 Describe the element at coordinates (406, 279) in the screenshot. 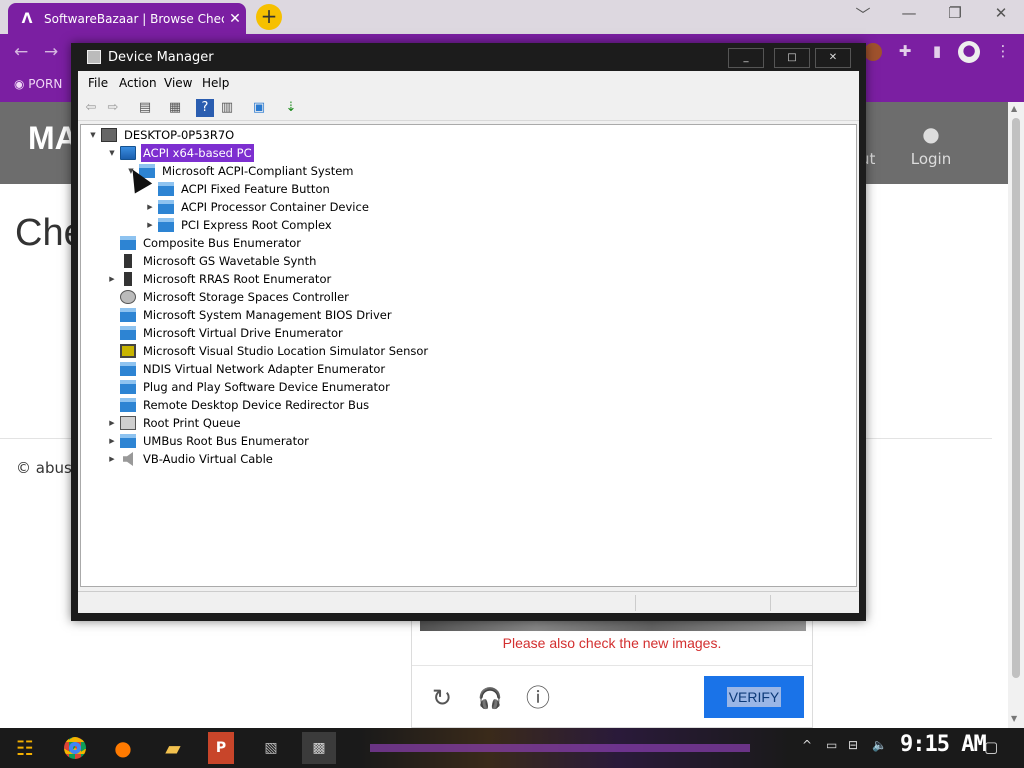

I see `tree-node: ▶ Microsoft RRAS Root Enumerator` at that location.